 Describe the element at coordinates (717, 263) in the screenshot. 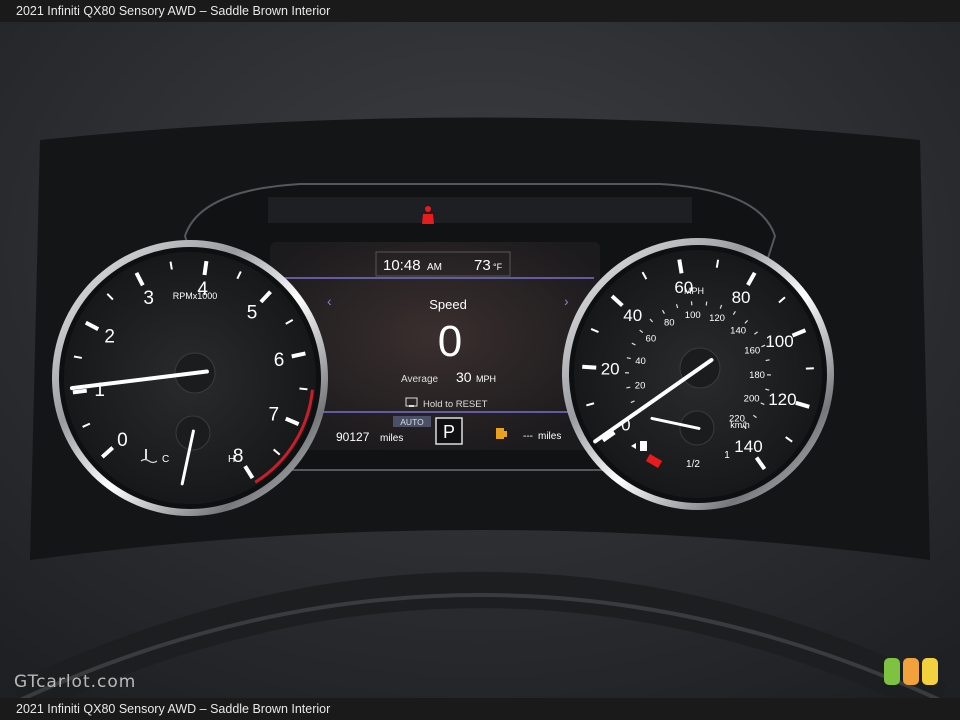

I see `mph-minor-tick` at that location.